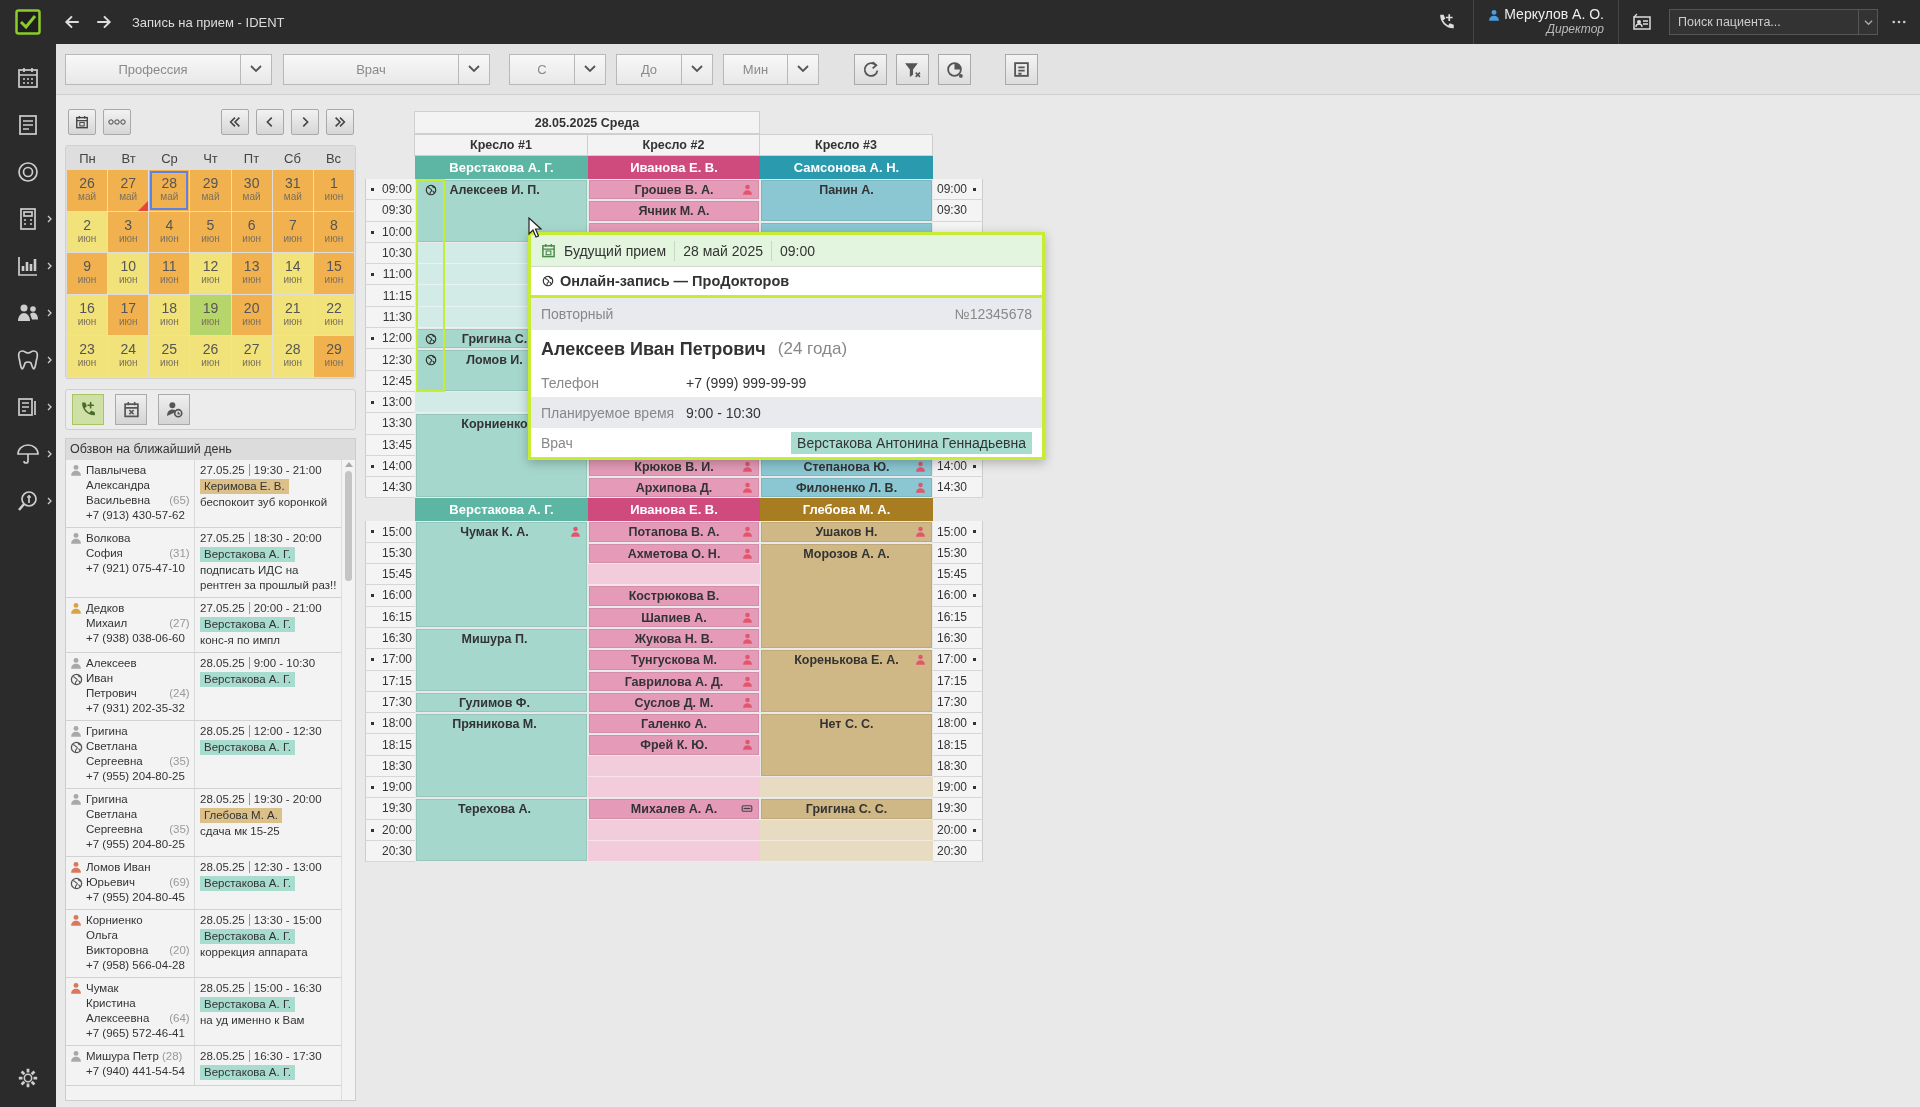  What do you see at coordinates (169, 273) in the screenshot?
I see `calendar-day: 11 июн` at bounding box center [169, 273].